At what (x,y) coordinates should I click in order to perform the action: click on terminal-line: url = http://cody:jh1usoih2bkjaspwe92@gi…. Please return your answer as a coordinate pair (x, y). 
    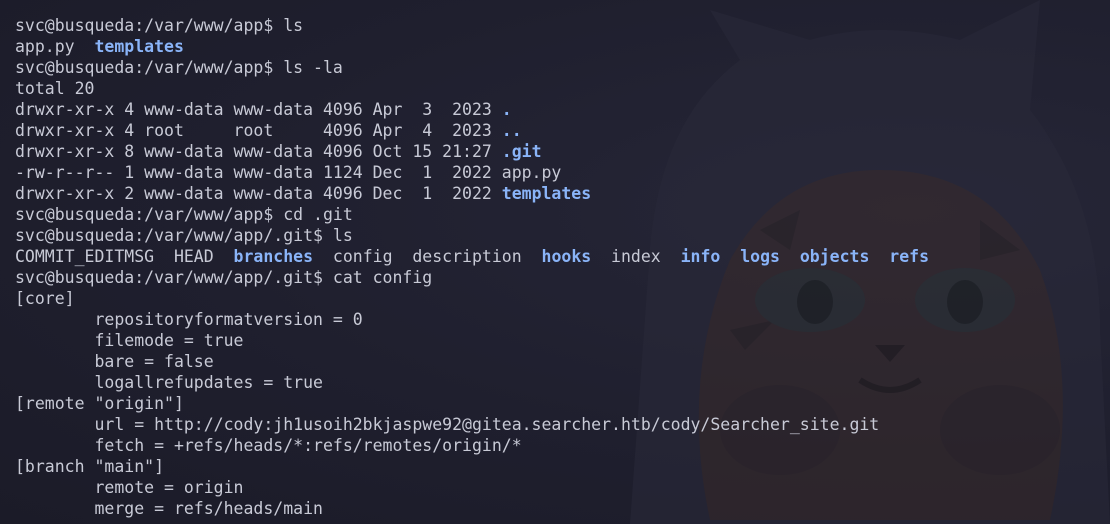
    Looking at the image, I should click on (472, 424).